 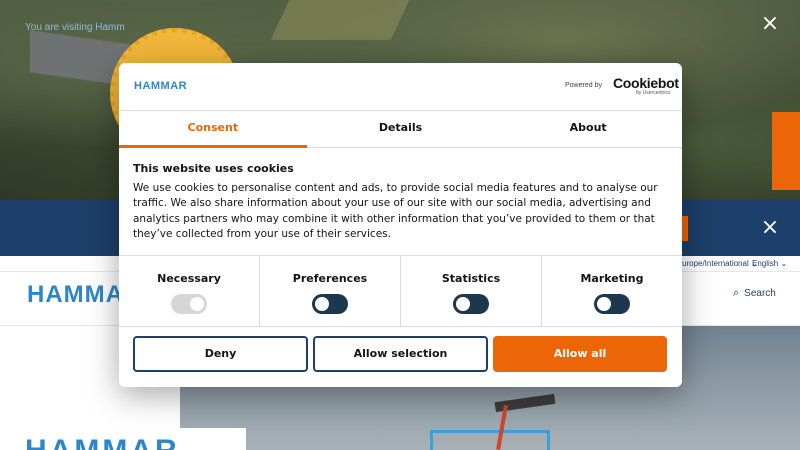 What do you see at coordinates (330, 291) in the screenshot?
I see `category-preferences: Preferences` at bounding box center [330, 291].